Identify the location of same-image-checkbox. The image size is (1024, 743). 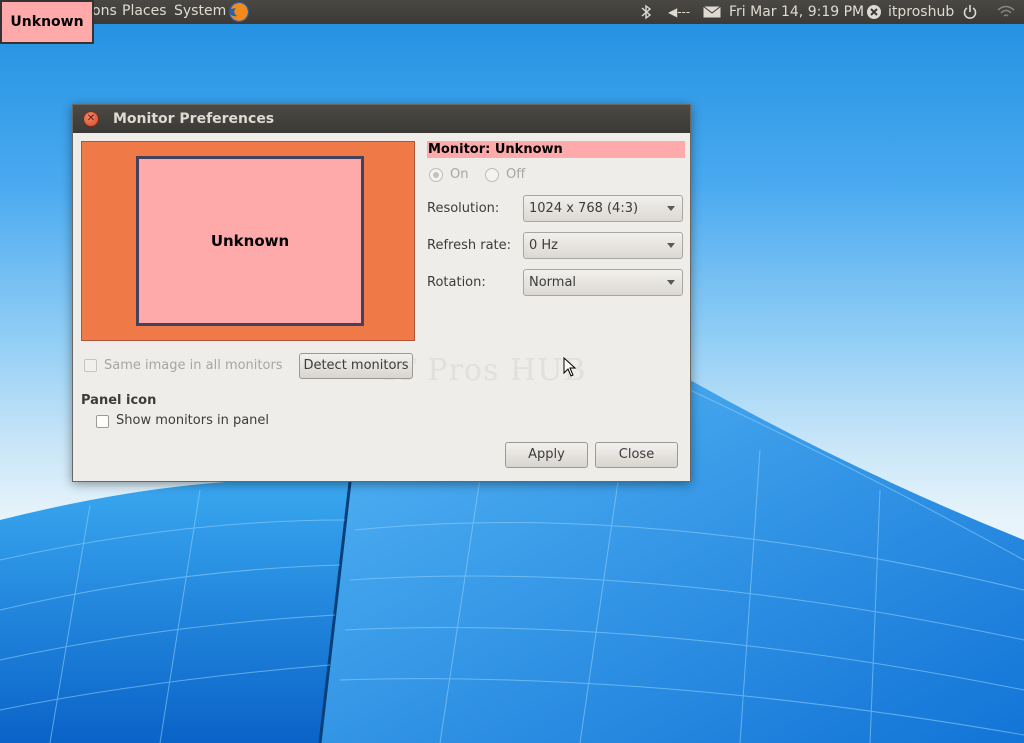
(90, 365).